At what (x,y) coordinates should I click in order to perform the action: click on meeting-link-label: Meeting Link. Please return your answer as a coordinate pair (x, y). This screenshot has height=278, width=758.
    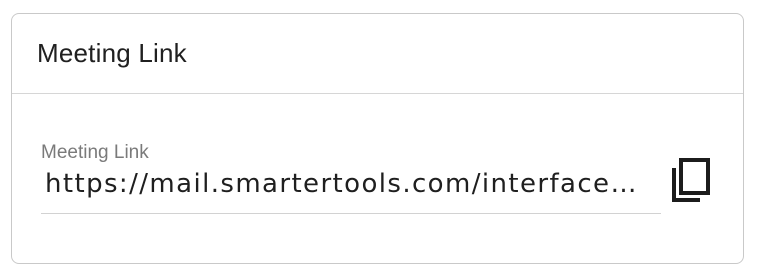
    Looking at the image, I should click on (95, 152).